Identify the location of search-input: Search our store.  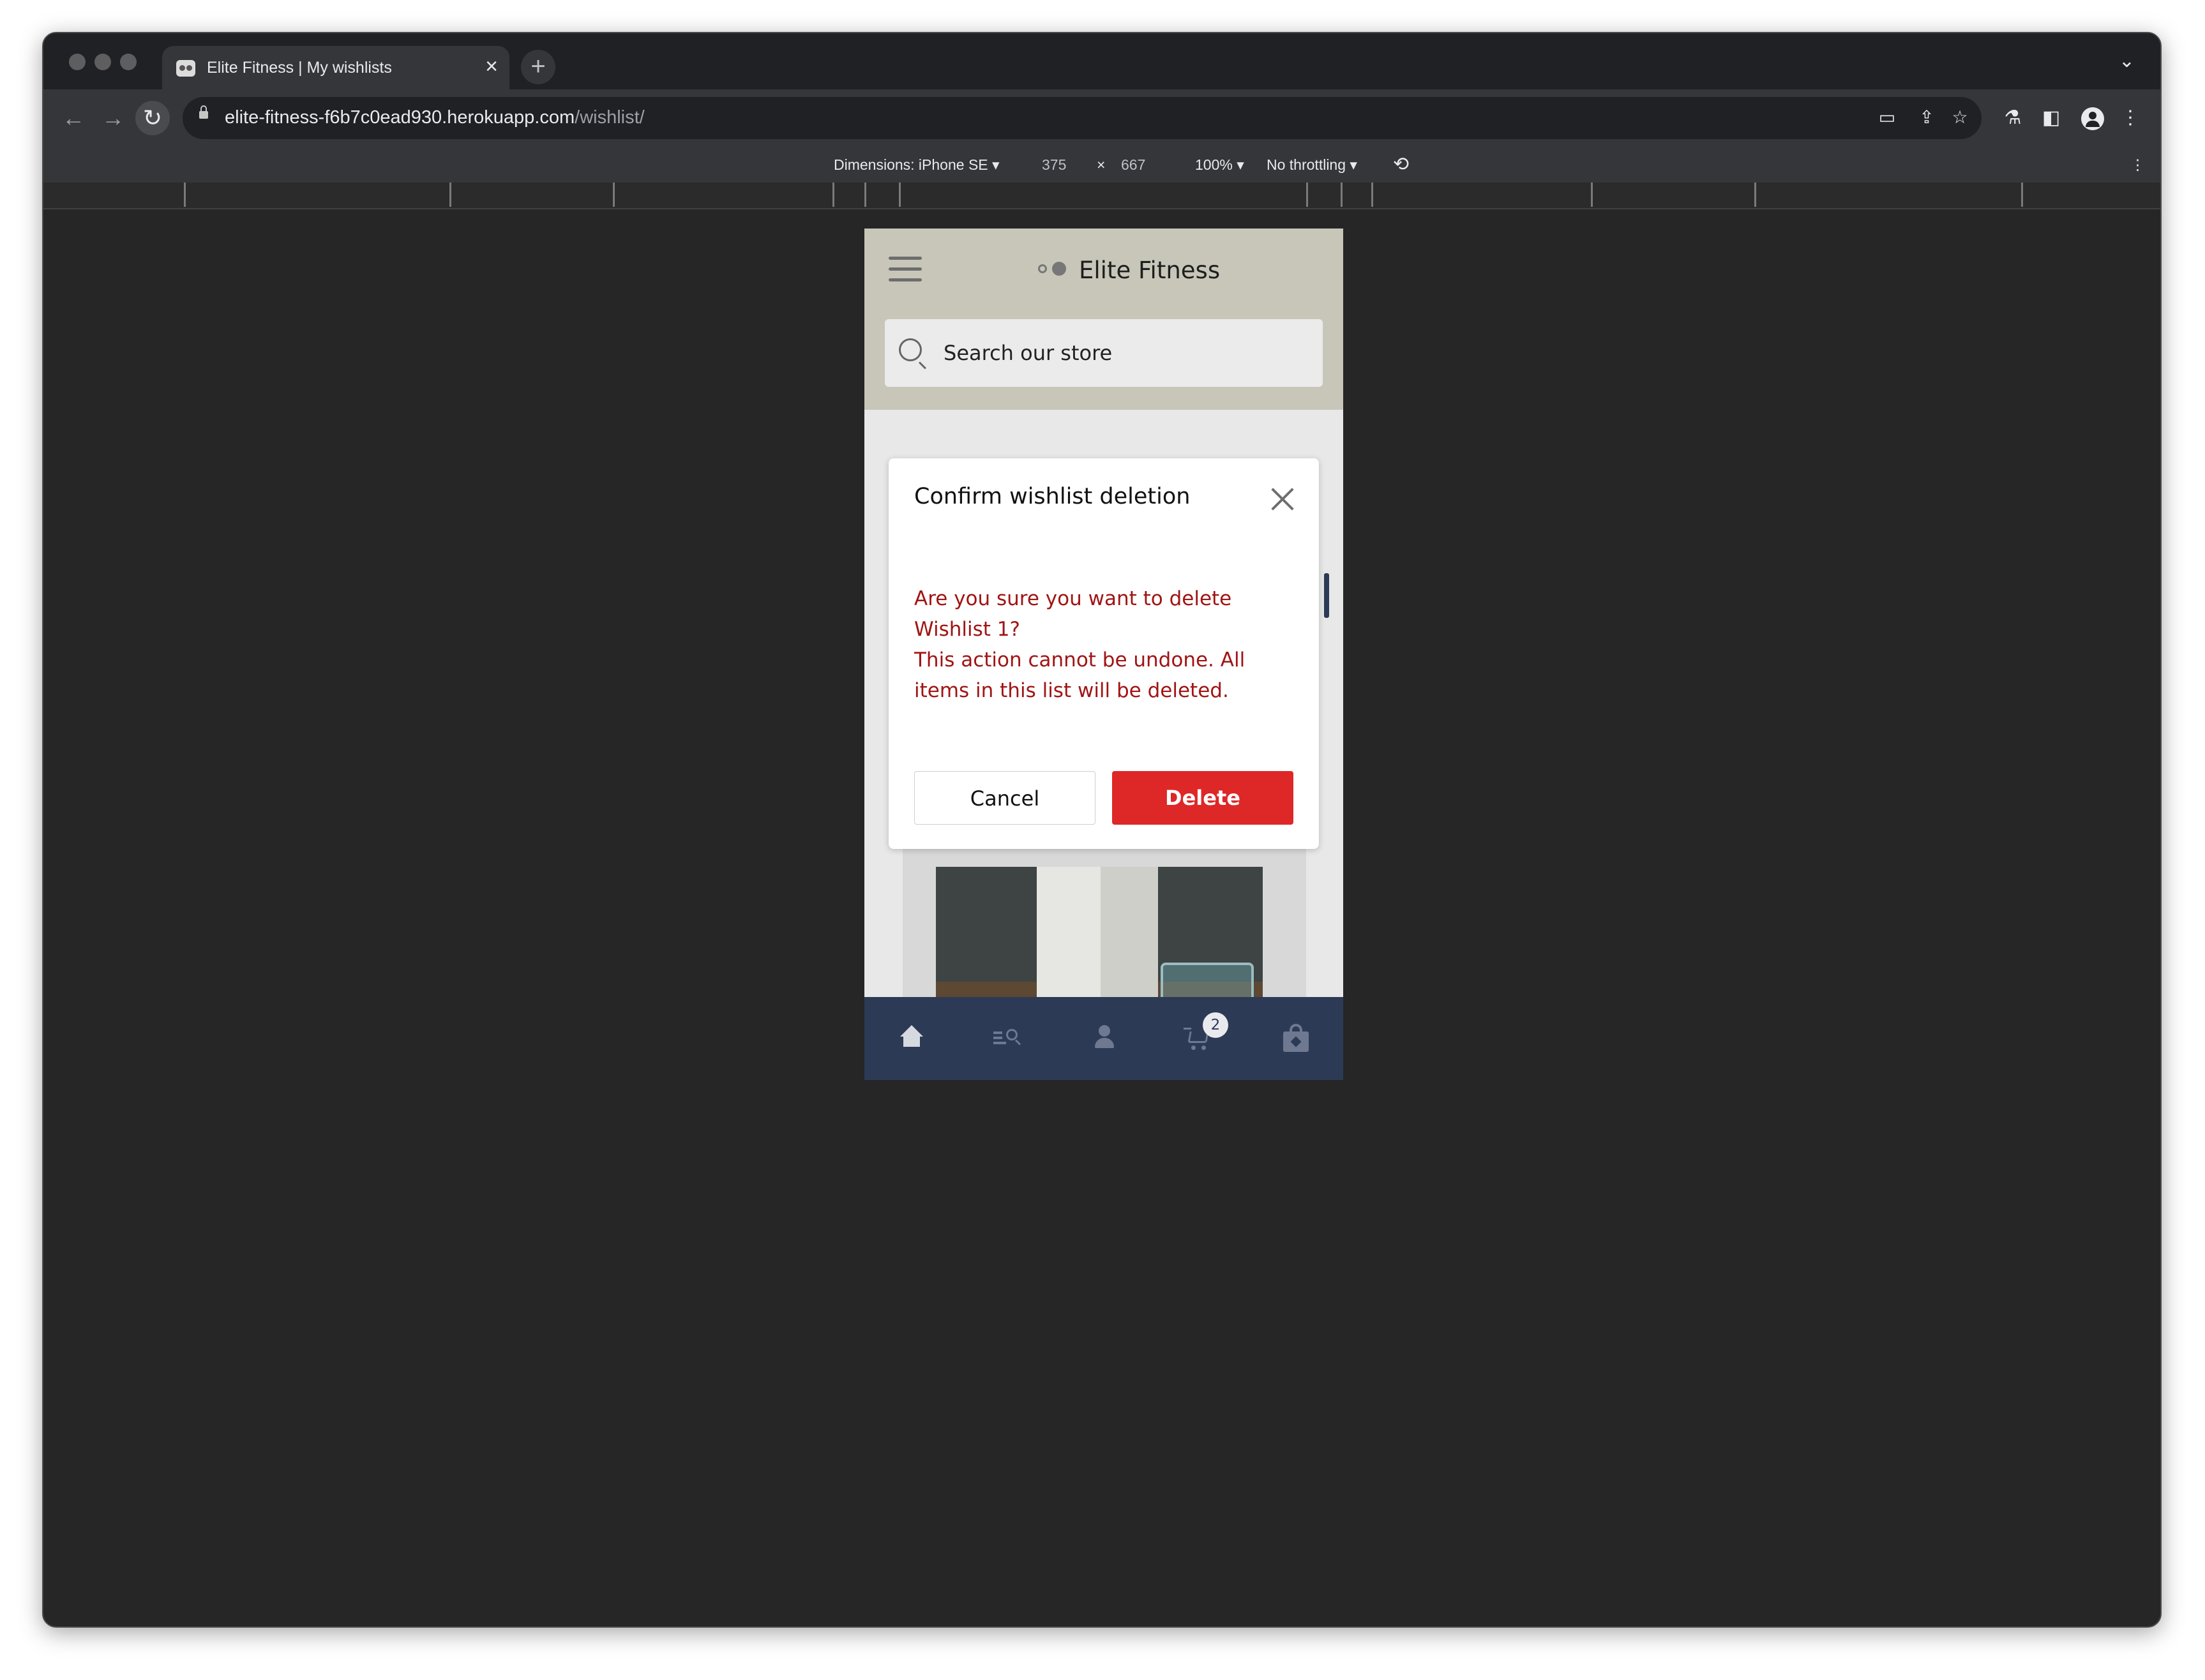
(1104, 353).